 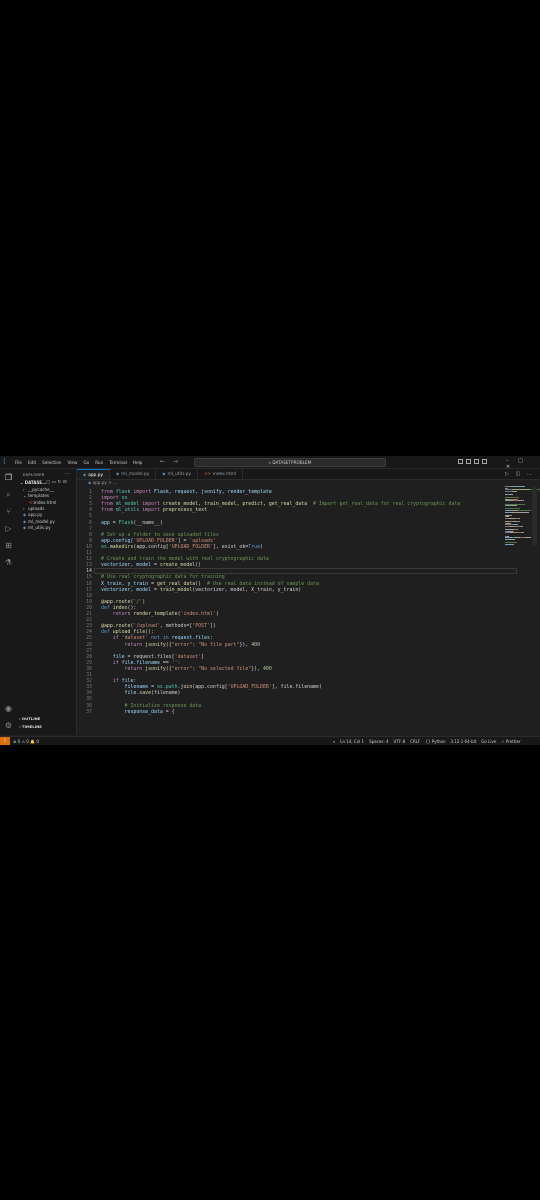 I want to click on run-python-icon: ▷, so click(x=507, y=474).